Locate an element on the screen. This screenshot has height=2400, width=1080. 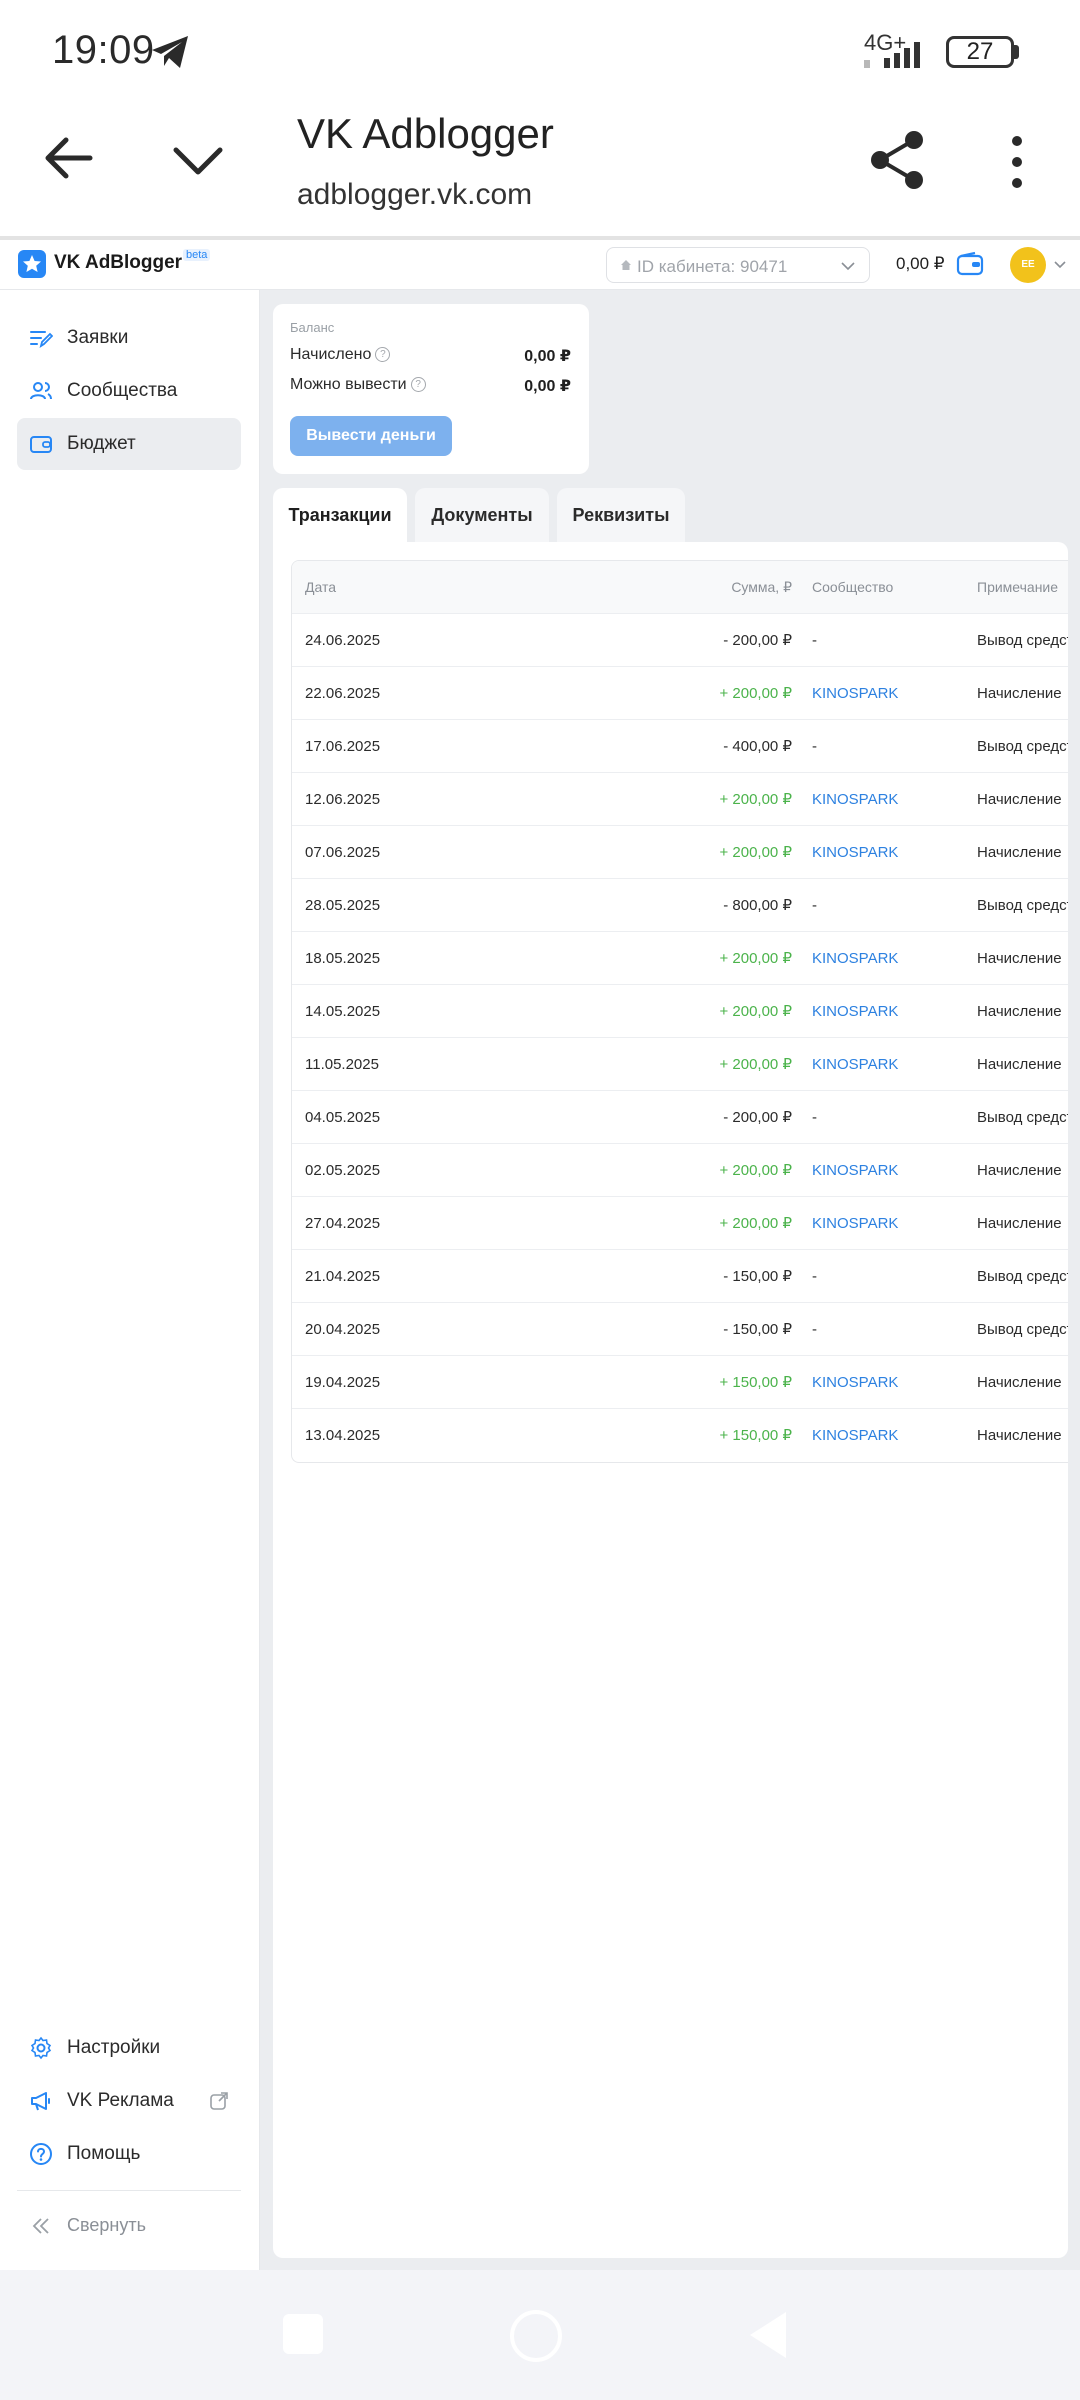
tab-documents: Документы is located at coordinates (482, 515).